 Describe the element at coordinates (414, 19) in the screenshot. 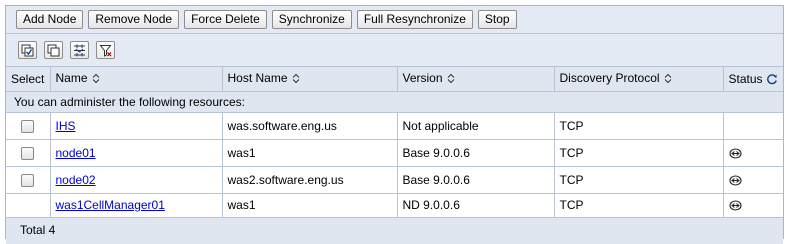

I see `full-resynchronize-button: Full Resynchronize` at that location.